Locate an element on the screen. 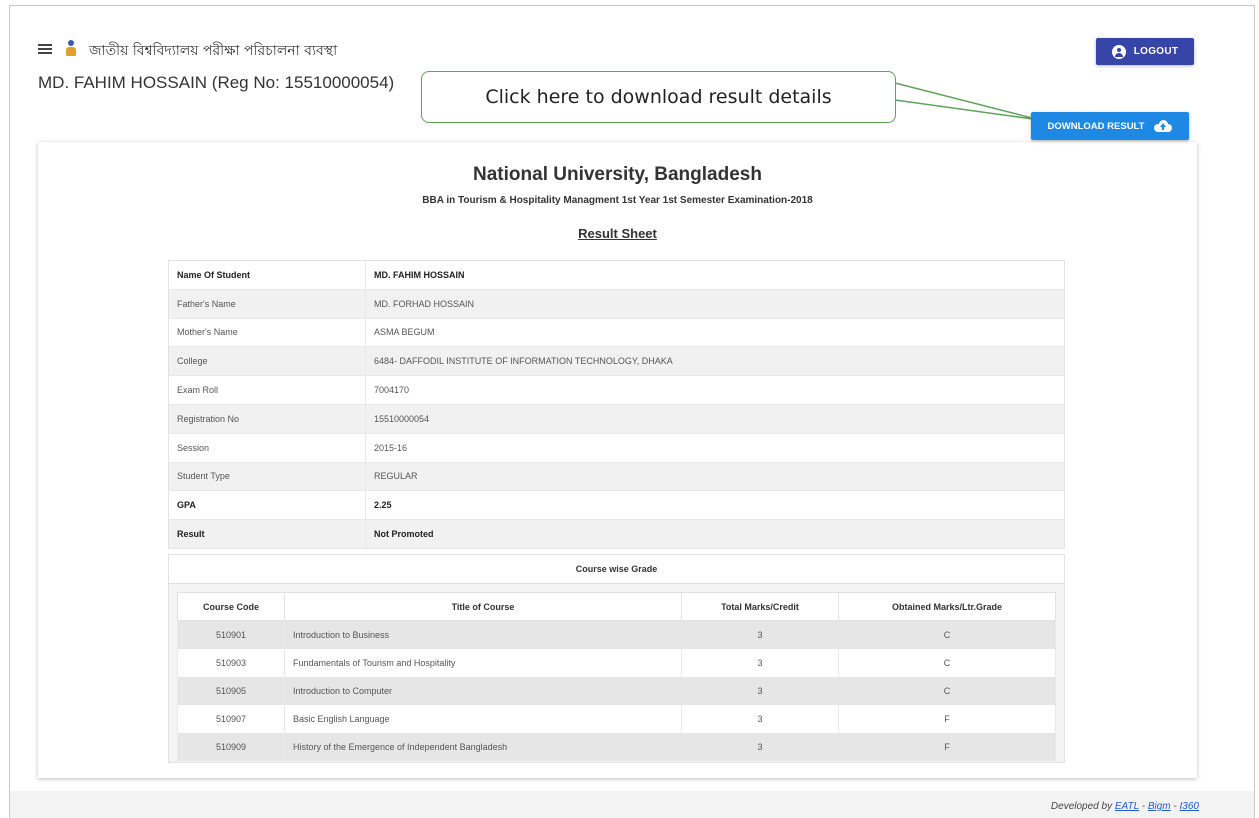  student-heading: MD. FAHIM HOSSAIN (Reg No: 15510000054) is located at coordinates (216, 82).